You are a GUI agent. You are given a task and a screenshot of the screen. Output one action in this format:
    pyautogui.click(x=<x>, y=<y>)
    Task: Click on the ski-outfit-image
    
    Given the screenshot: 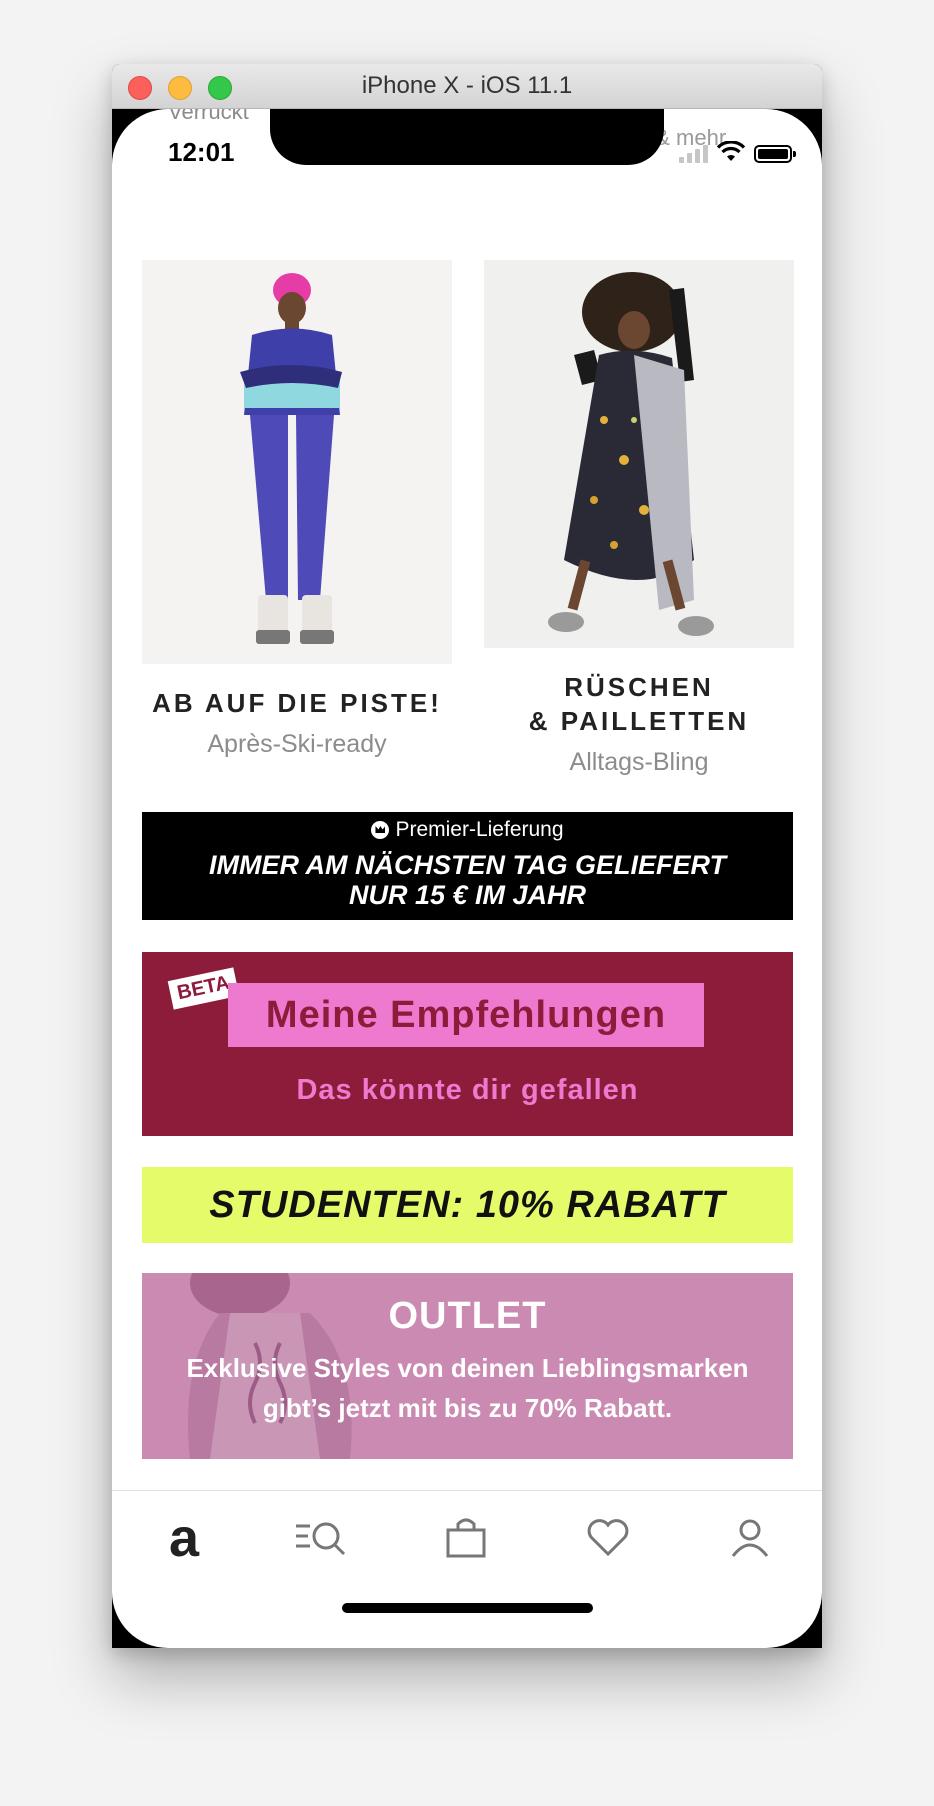 What is the action you would take?
    pyautogui.click(x=297, y=462)
    